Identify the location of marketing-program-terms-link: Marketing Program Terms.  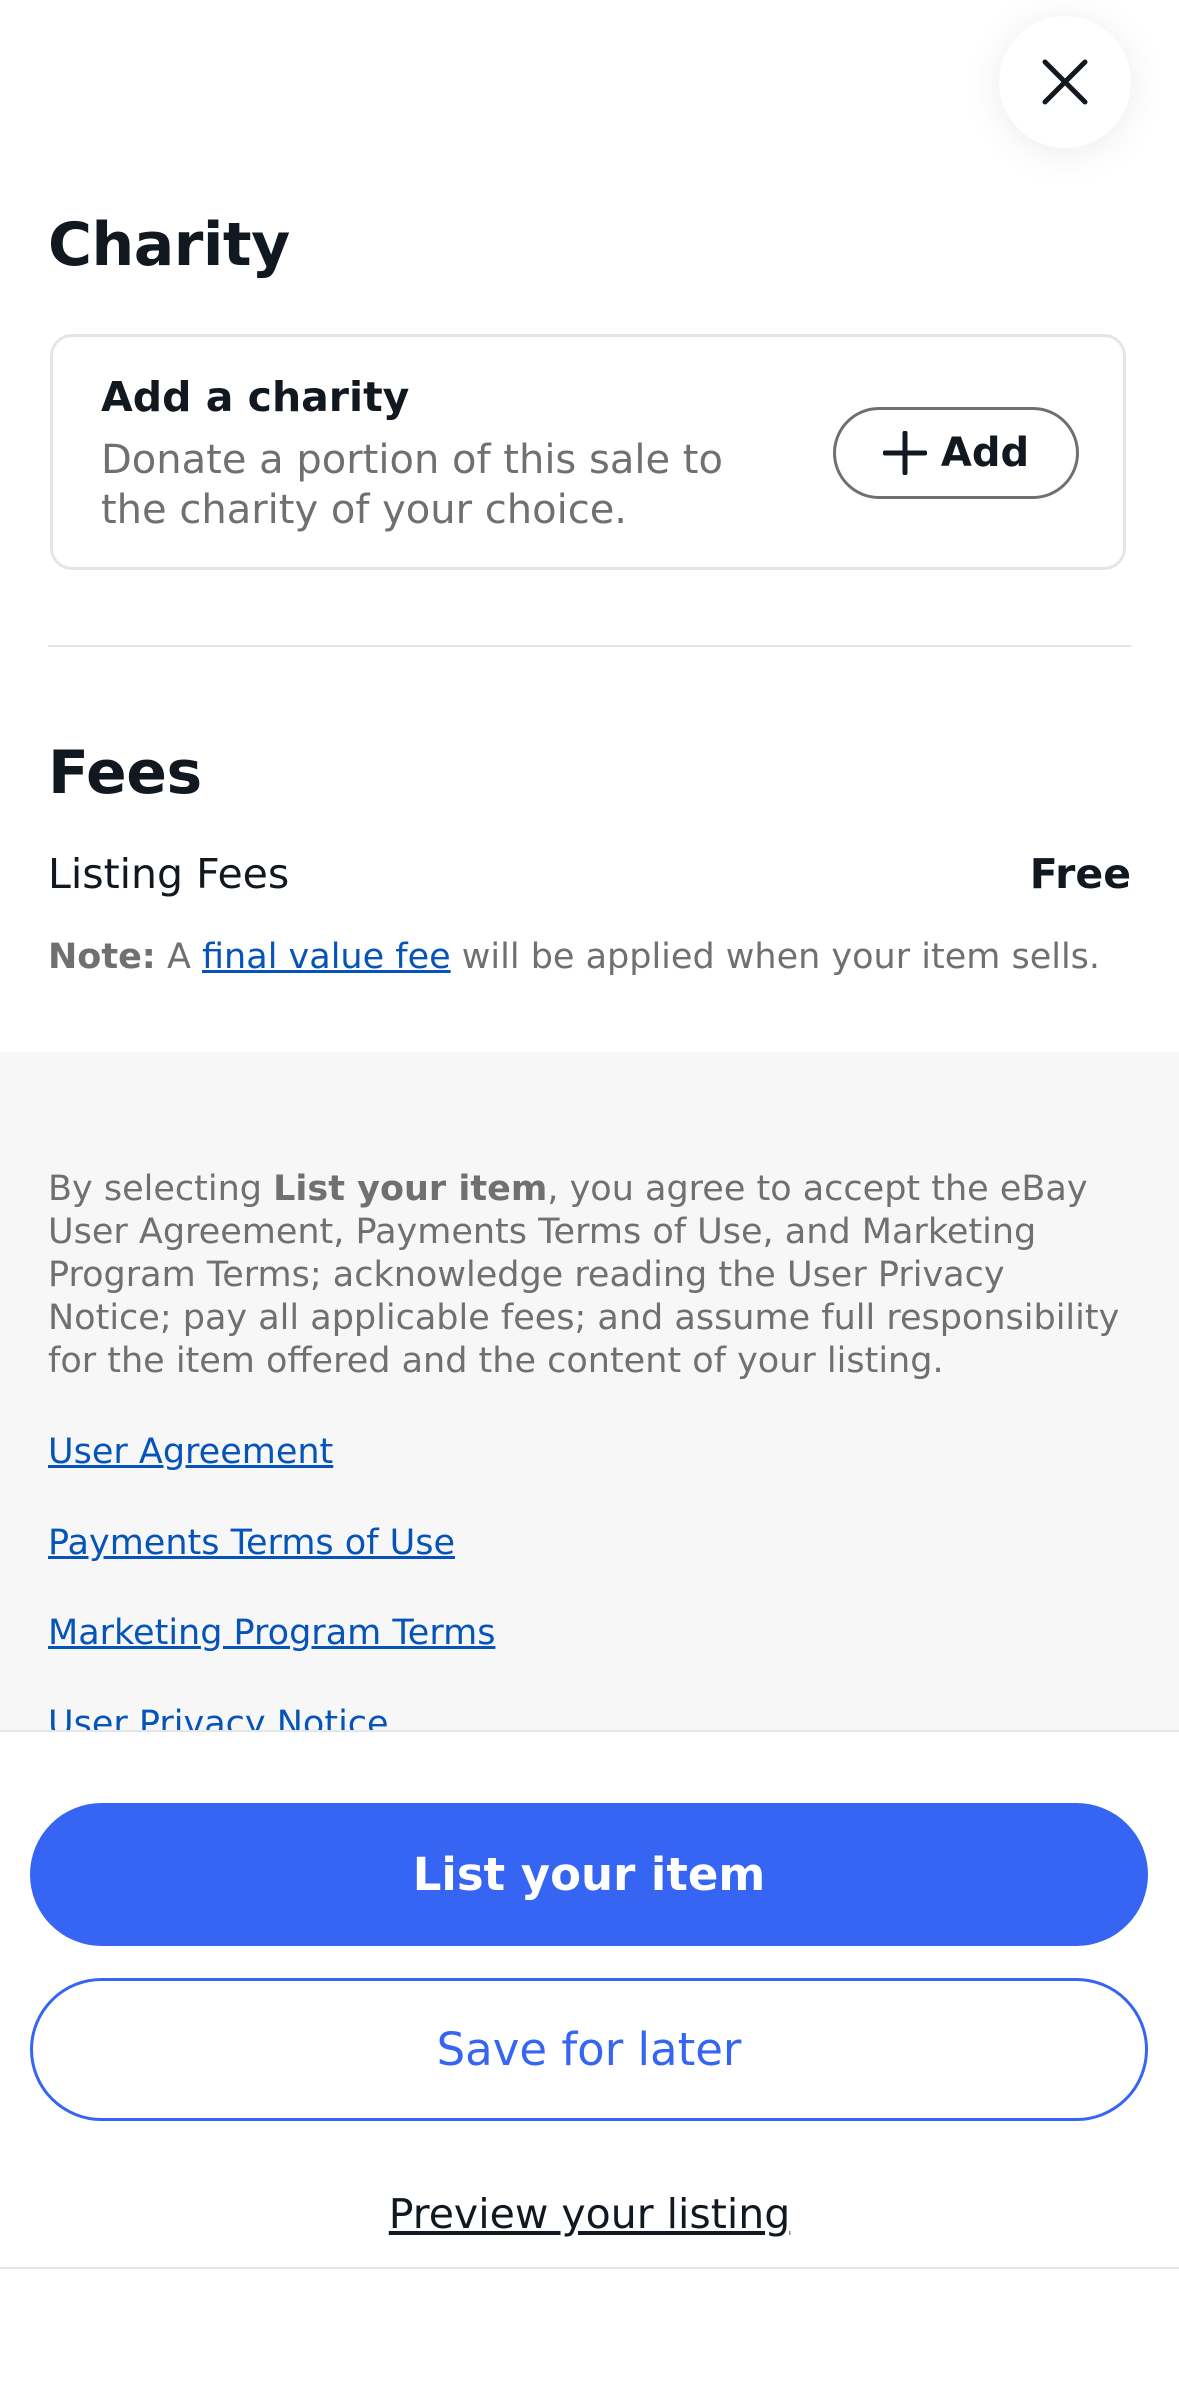
(271, 1633).